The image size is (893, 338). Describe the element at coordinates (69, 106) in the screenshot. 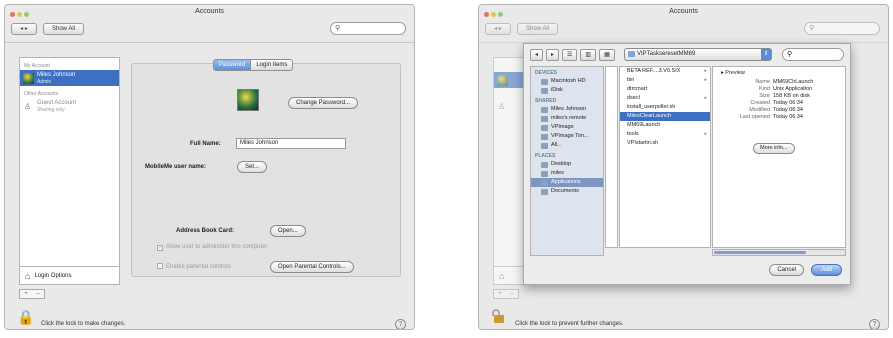

I see `account-row-guest: ♙ Guest Account Sharing only` at that location.